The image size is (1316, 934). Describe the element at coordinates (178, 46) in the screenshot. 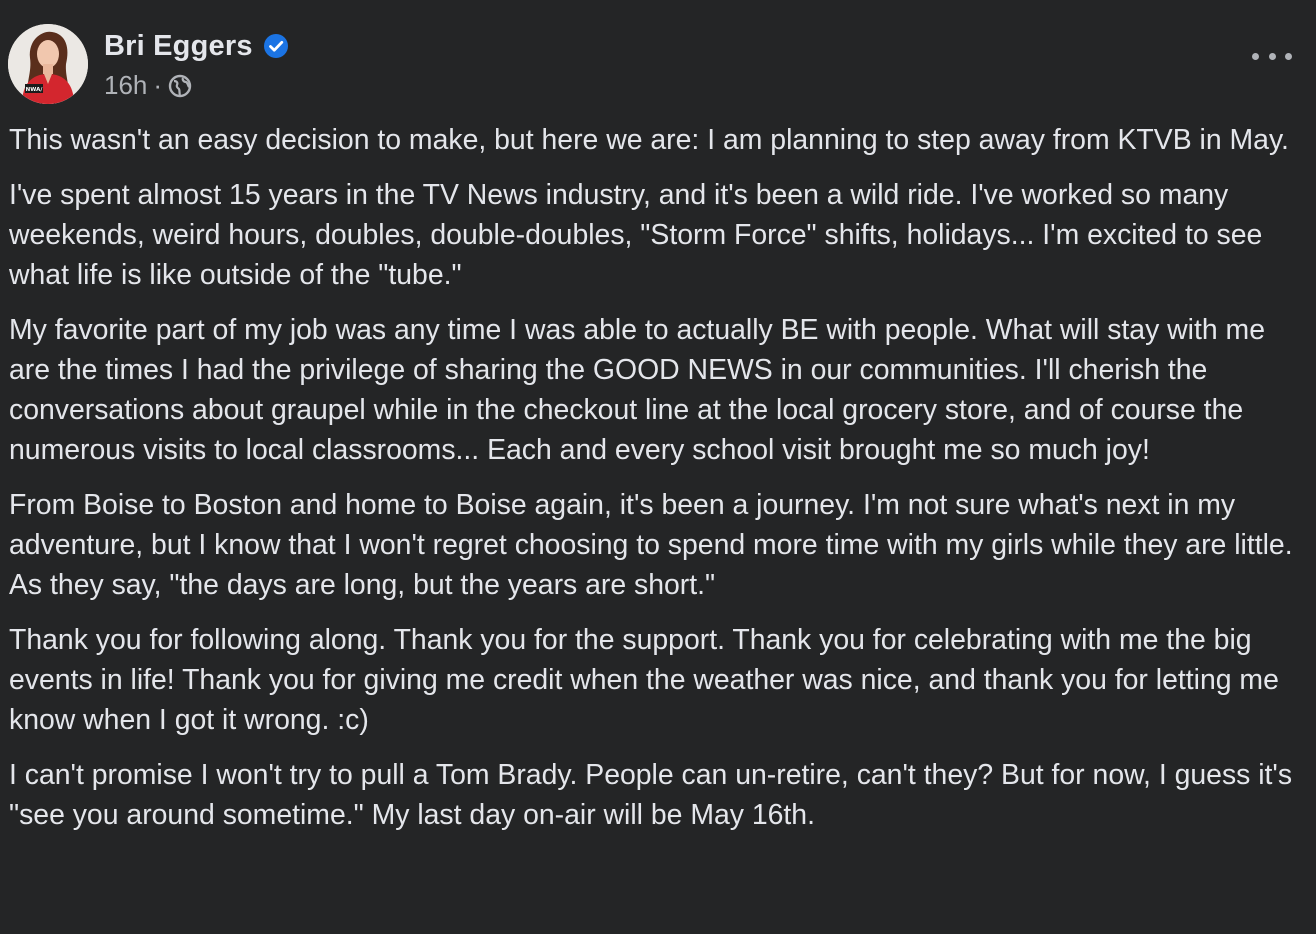

I see `author-name: Bri Eggers` at that location.